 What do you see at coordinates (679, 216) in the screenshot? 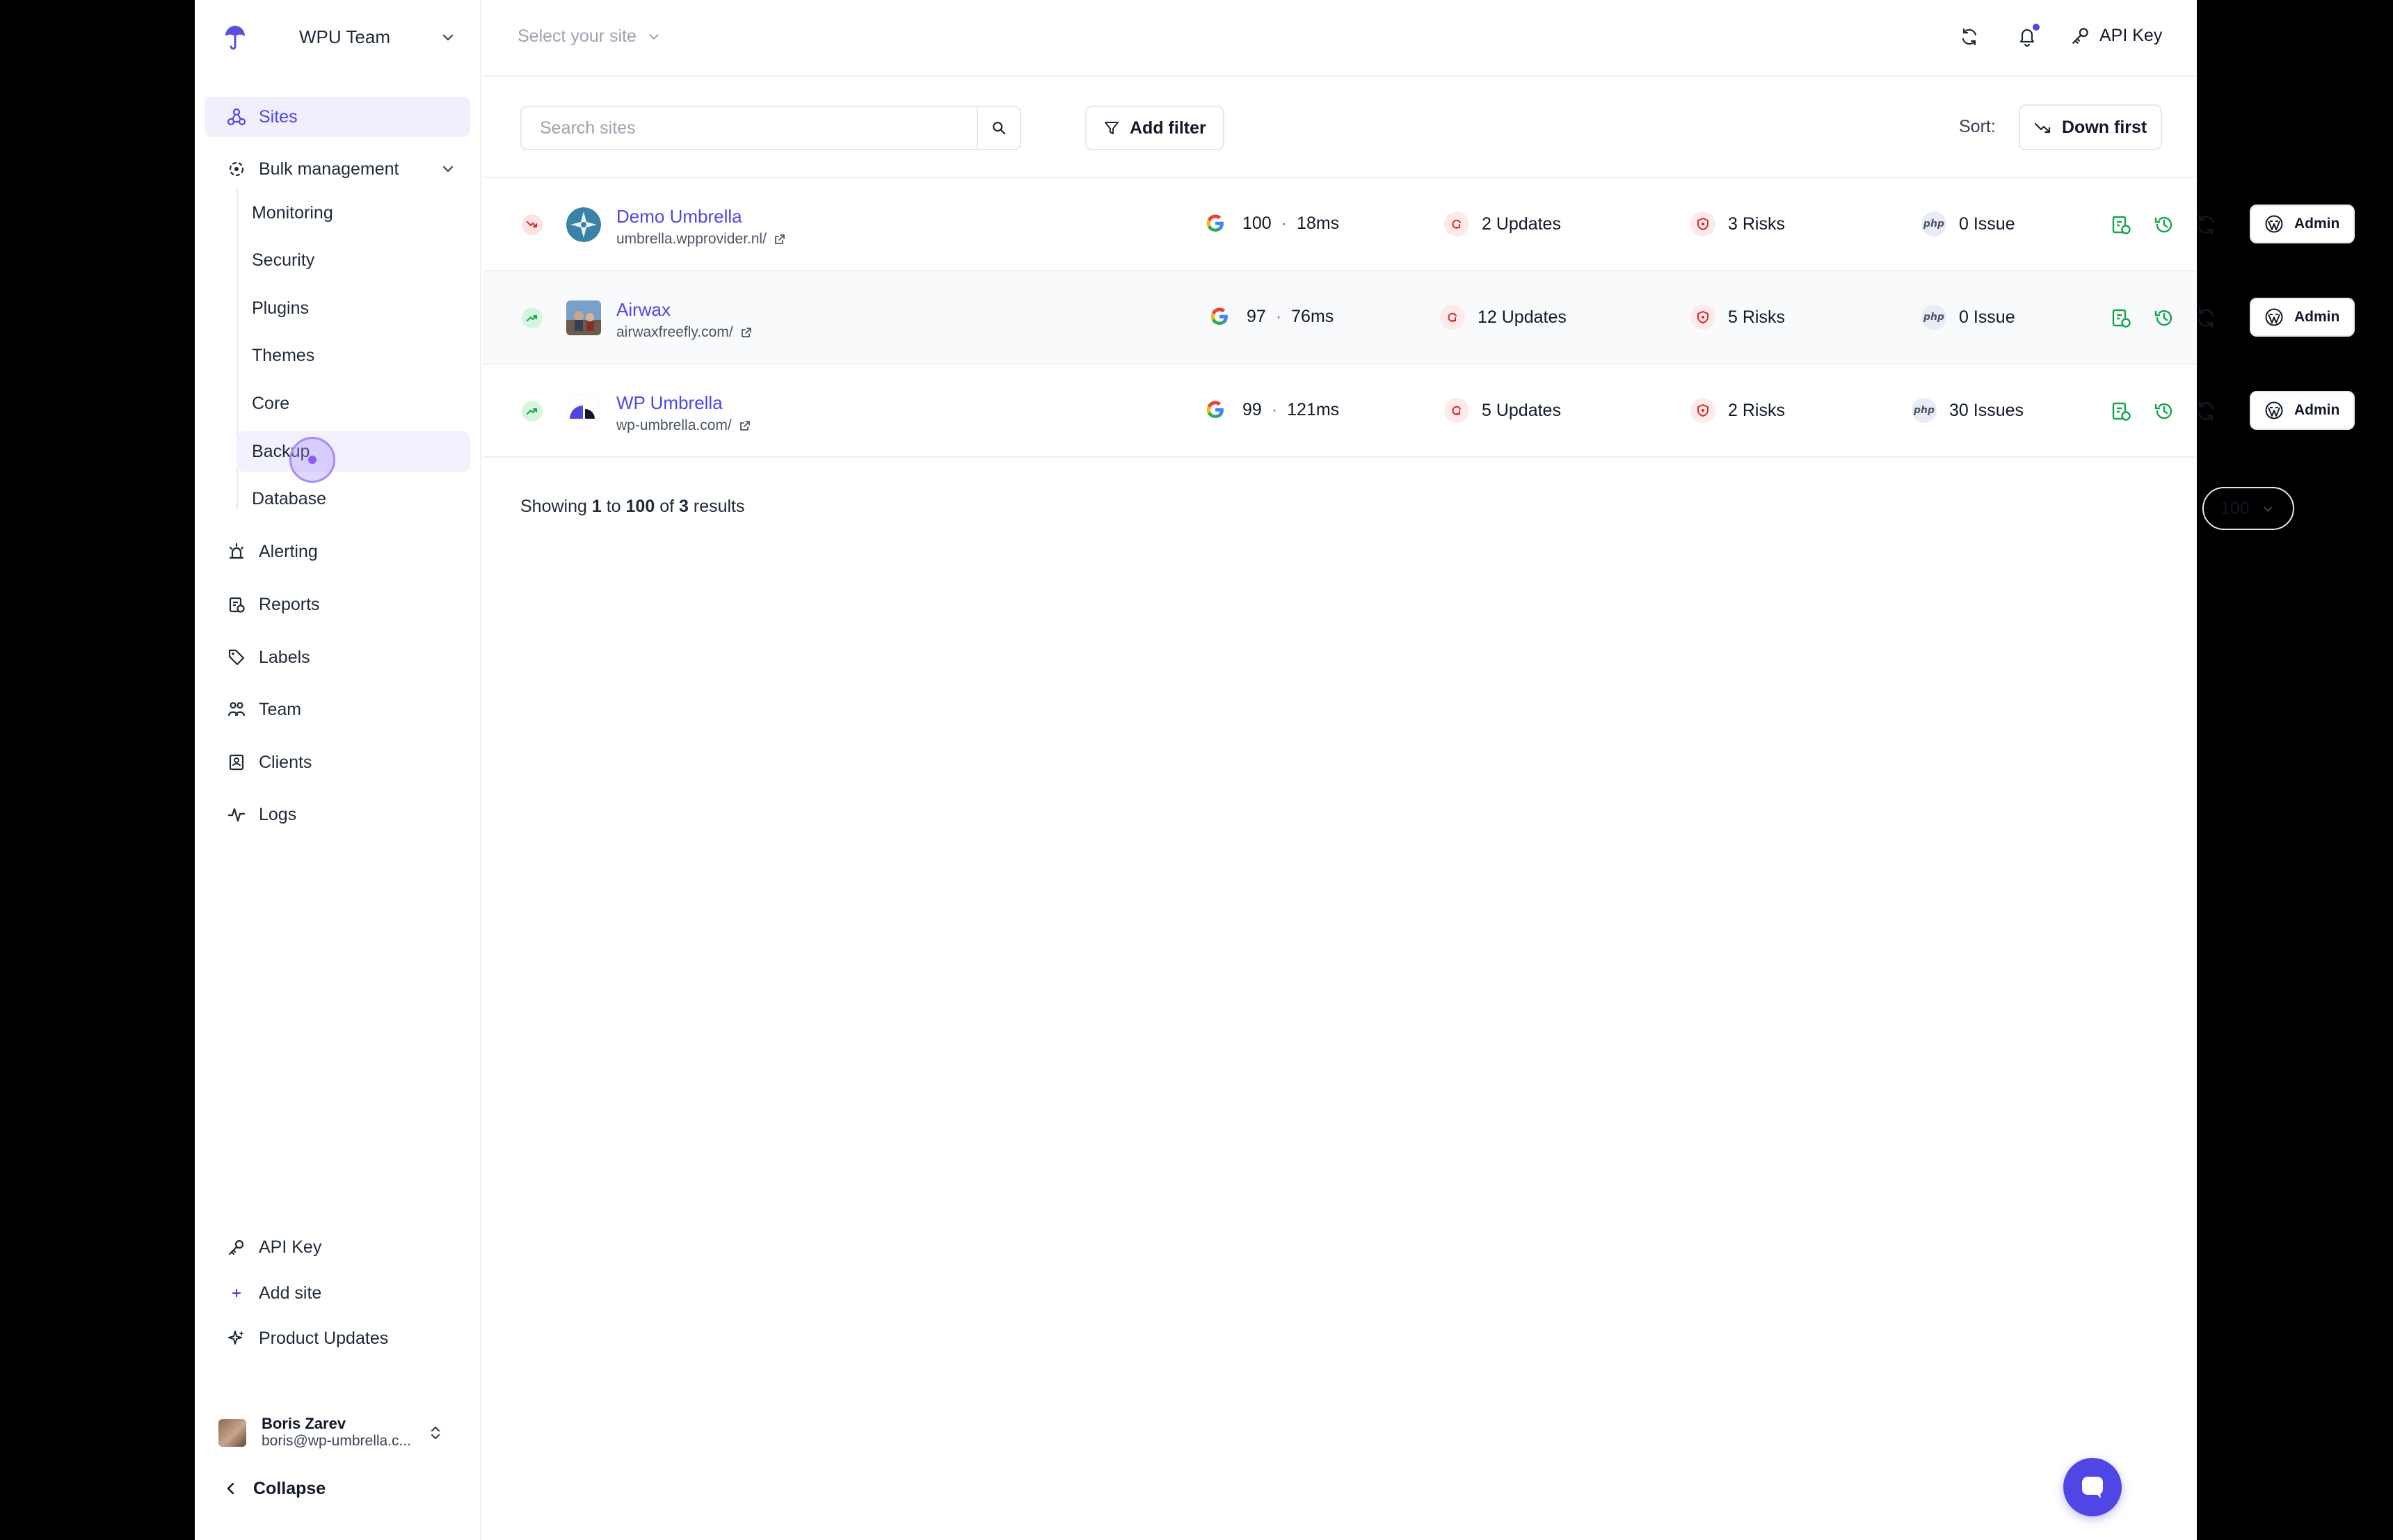
I see `site-name-link: Demo Umbrella` at bounding box center [679, 216].